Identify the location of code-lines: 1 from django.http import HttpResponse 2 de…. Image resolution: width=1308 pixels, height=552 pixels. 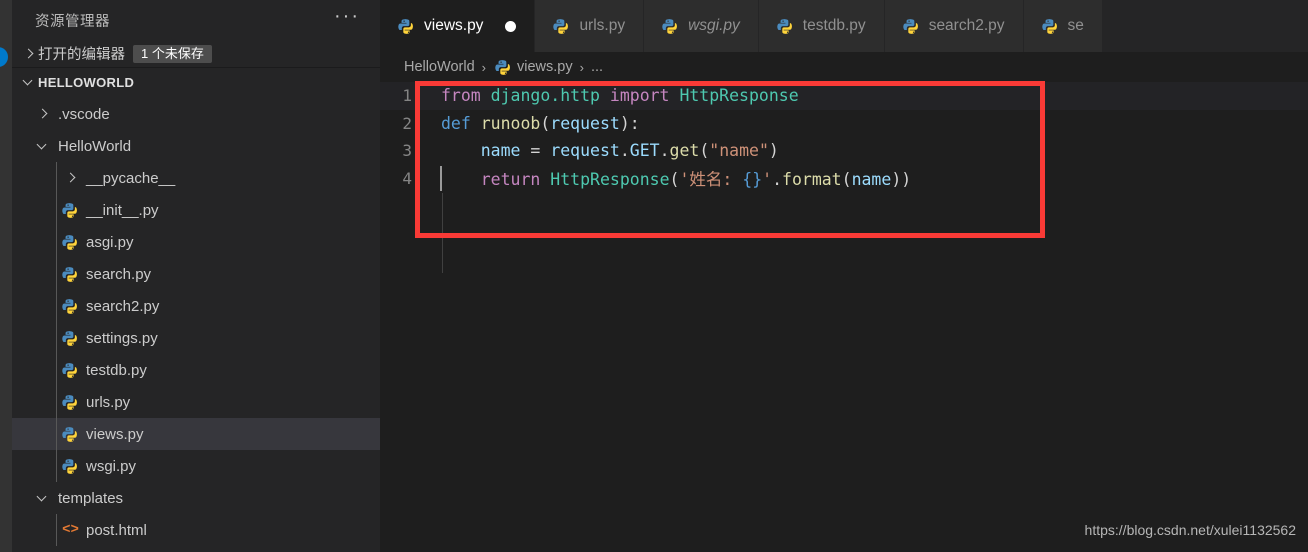
(844, 137).